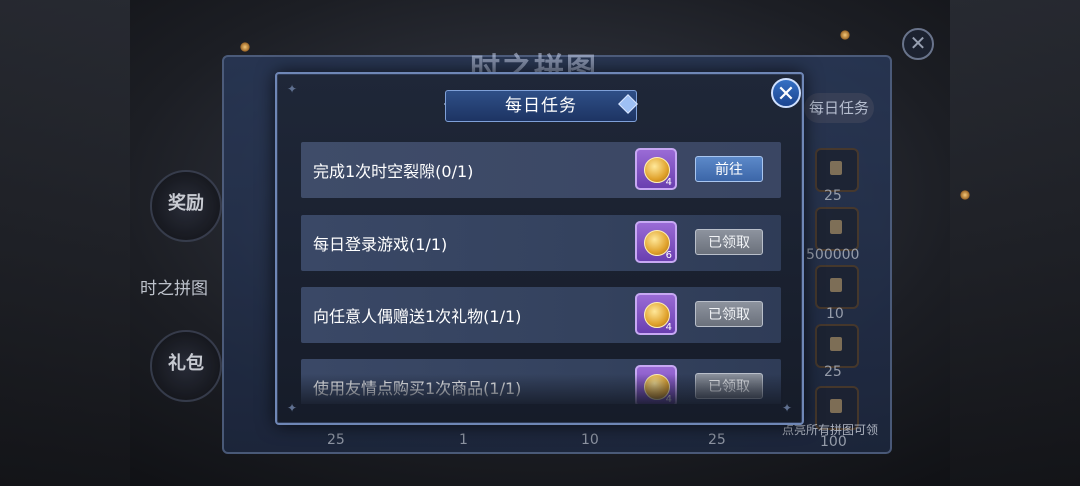  Describe the element at coordinates (417, 388) in the screenshot. I see `task-label: 使用友情点购买1次商品(1/1)` at that location.